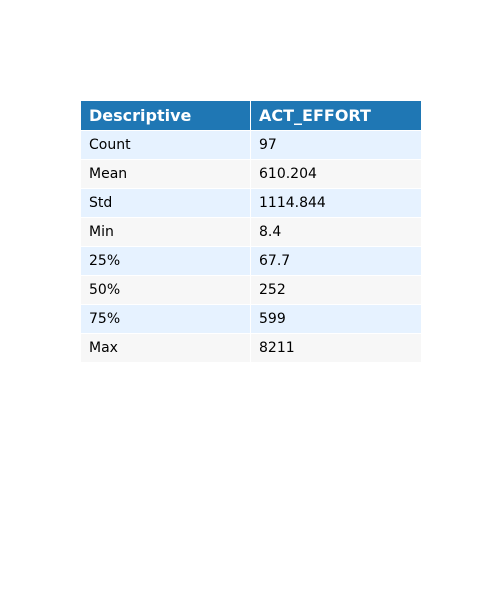 This screenshot has height=600, width=500. I want to click on stat-value-cell: 8.4, so click(336, 232).